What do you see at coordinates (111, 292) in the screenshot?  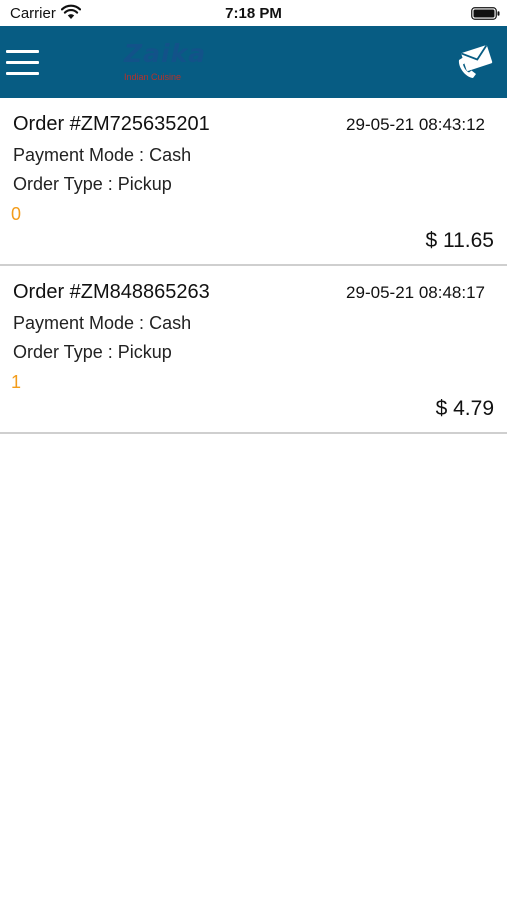 I see `order-id: Order #ZM848865263` at bounding box center [111, 292].